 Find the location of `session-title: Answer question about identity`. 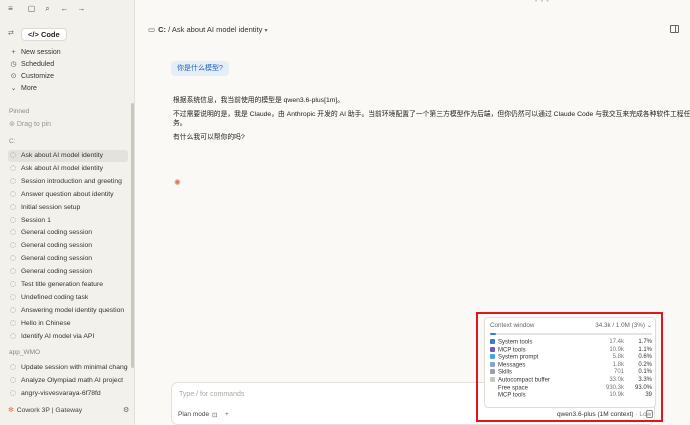

session-title: Answer question about identity is located at coordinates (67, 194).